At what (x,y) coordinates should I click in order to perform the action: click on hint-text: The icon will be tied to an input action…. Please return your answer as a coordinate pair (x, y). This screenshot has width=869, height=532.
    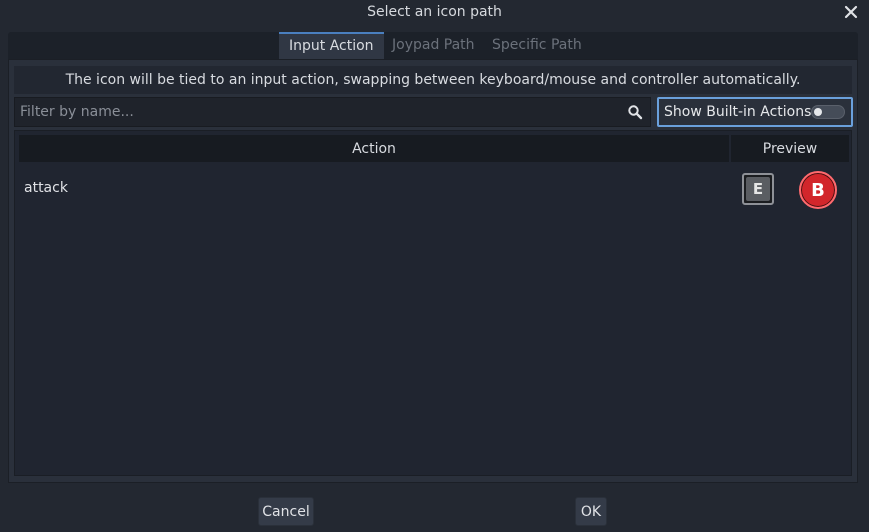
    Looking at the image, I should click on (433, 80).